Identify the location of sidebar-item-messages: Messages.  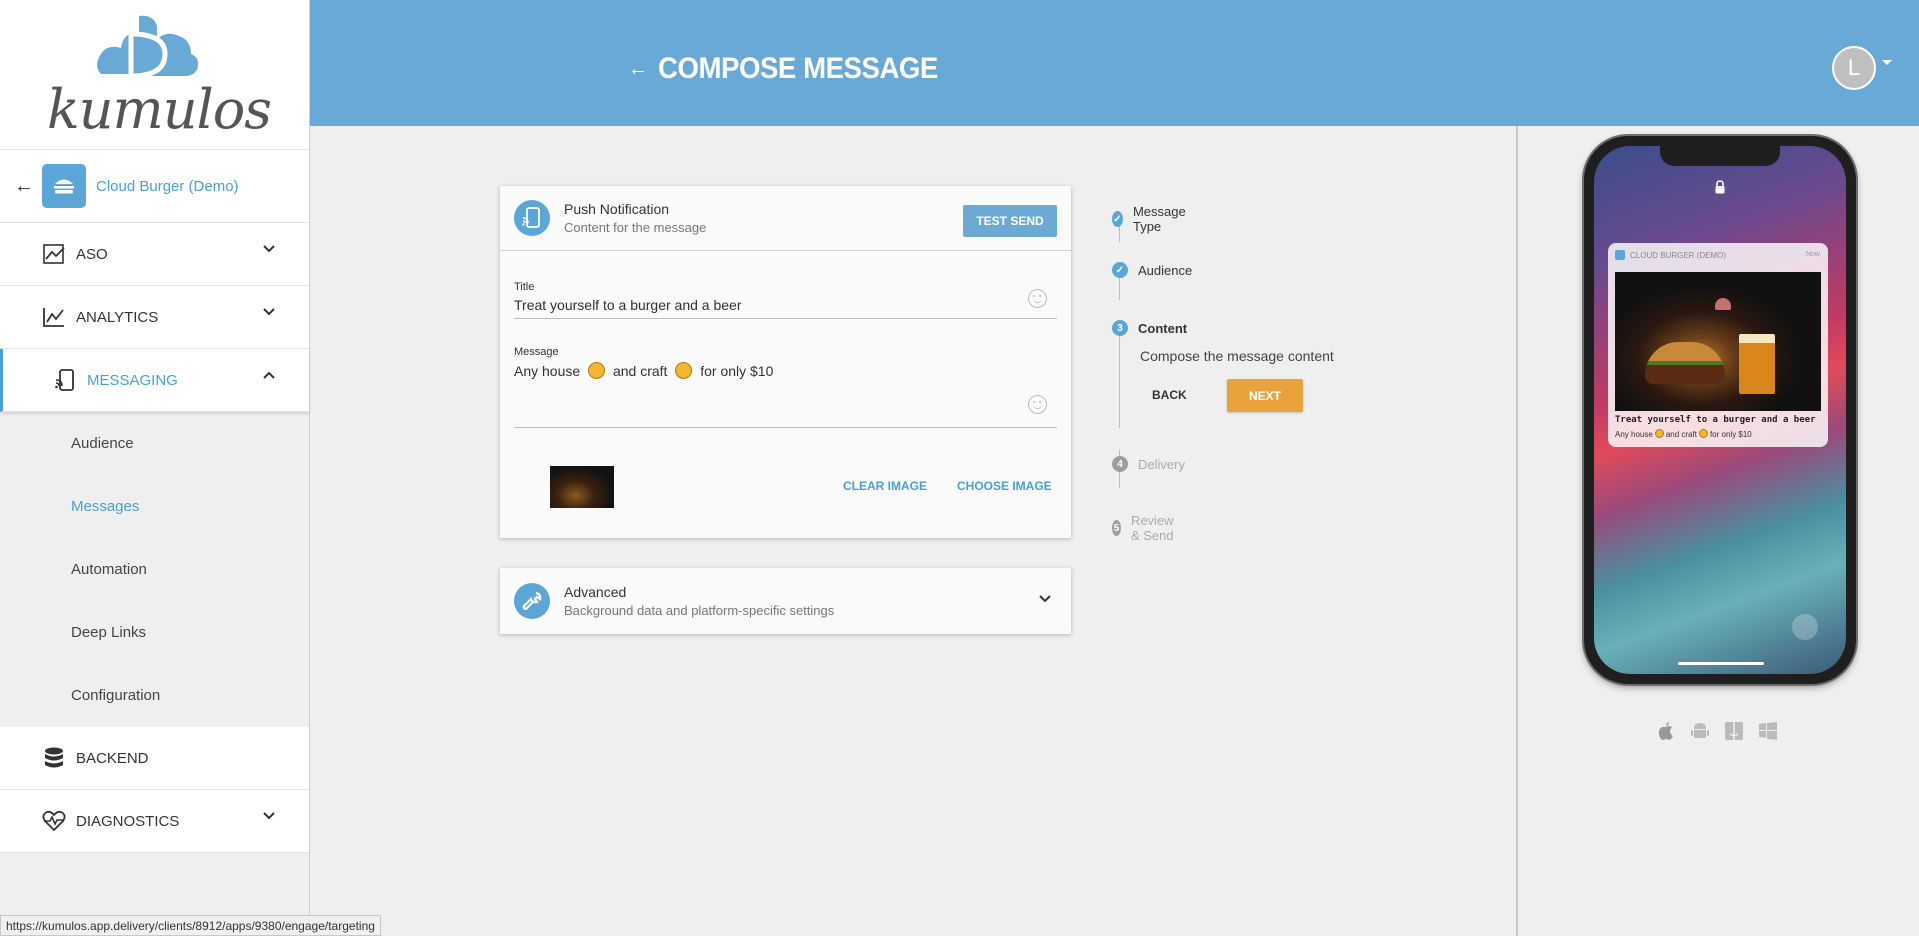
(154, 506).